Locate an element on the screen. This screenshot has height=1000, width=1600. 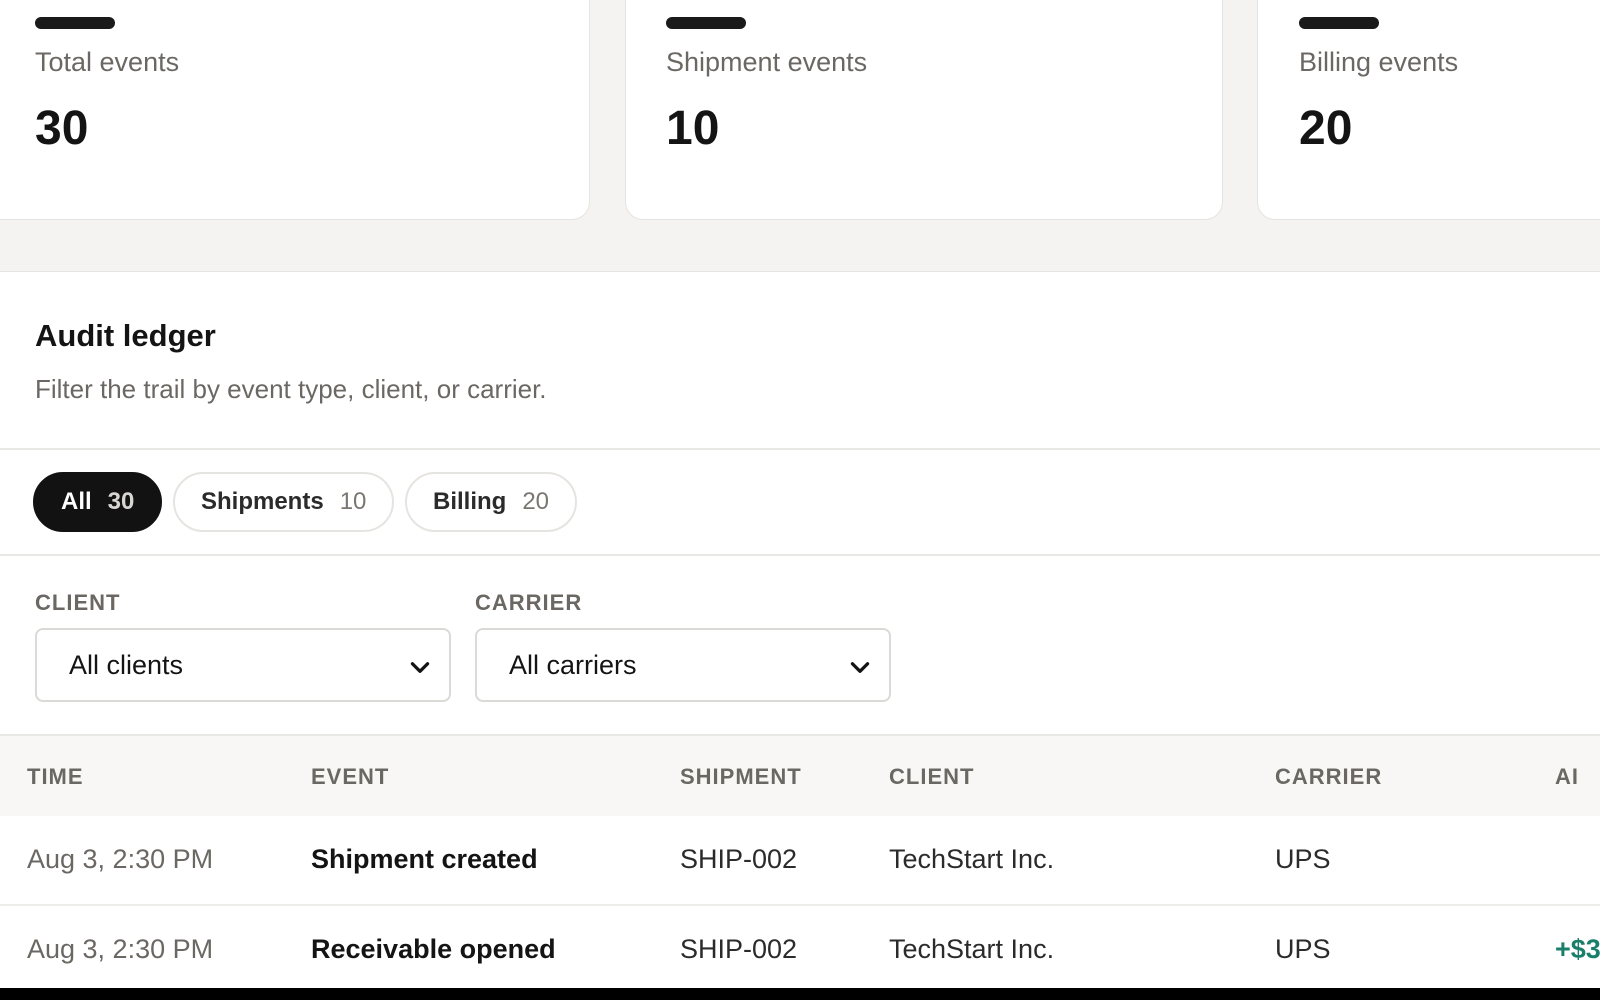
carrier-filter-label: CARRIER is located at coordinates (529, 602).